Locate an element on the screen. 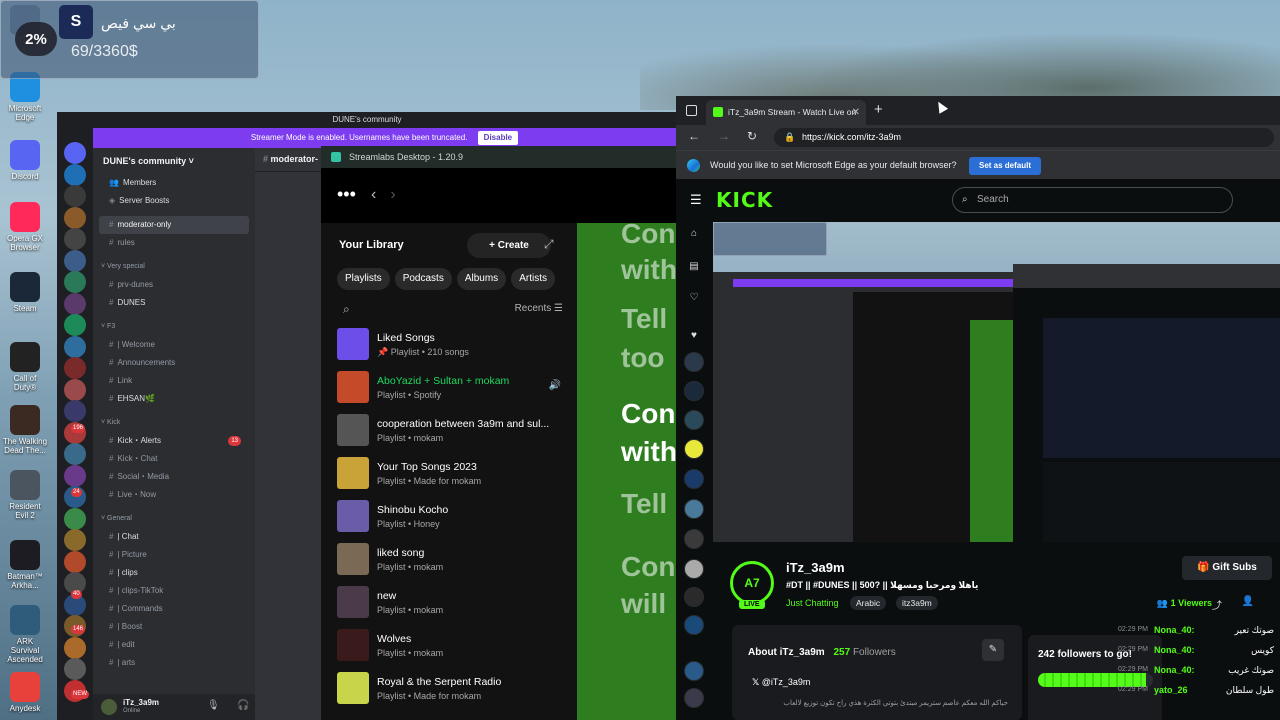  filter-chip: Albums is located at coordinates (481, 279).